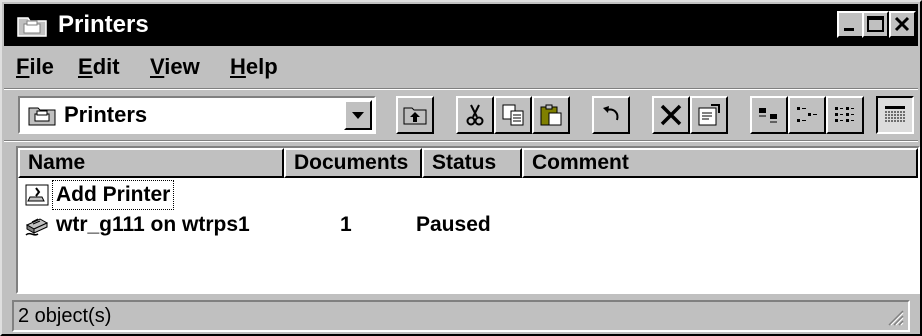  Describe the element at coordinates (472, 163) in the screenshot. I see `column-header-status: Status` at that location.